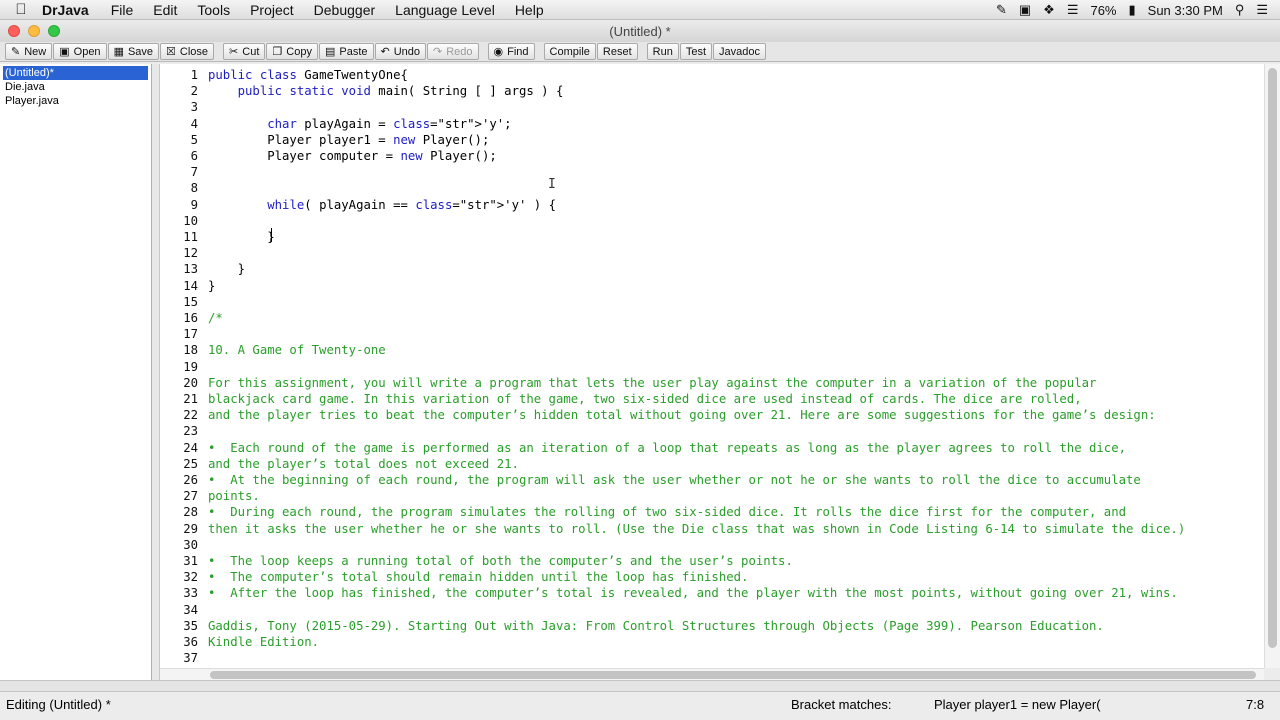 The image size is (1280, 720). I want to click on code-line: 27 points., so click(210, 496).